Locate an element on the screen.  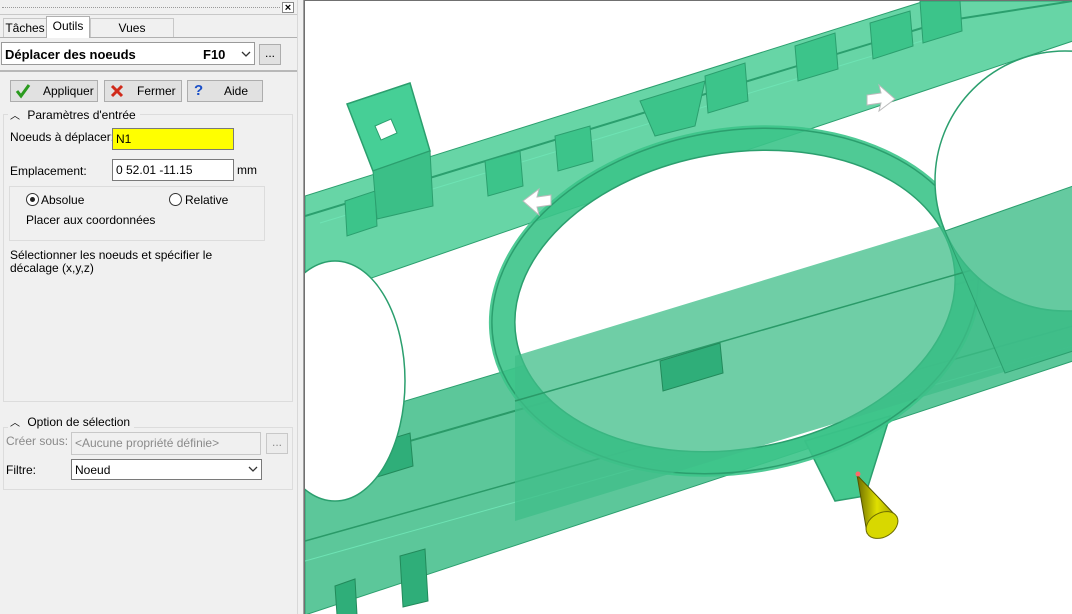
close-icon: × is located at coordinates (288, 8).